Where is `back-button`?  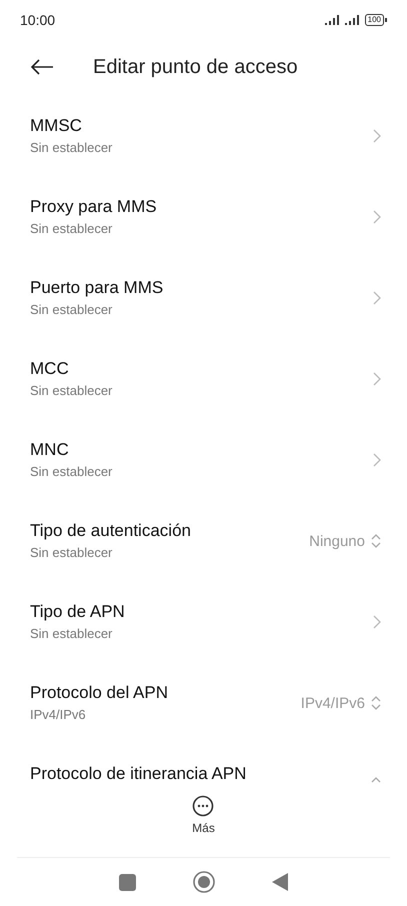
back-button is located at coordinates (42, 67).